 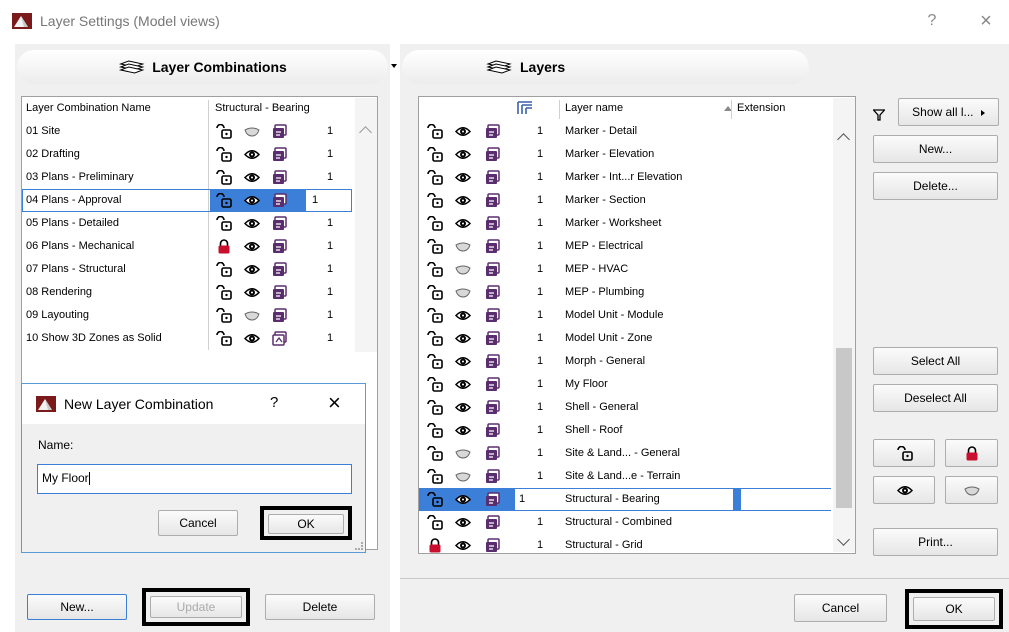 I want to click on combination-row: 01 Site 1, so click(x=187, y=131).